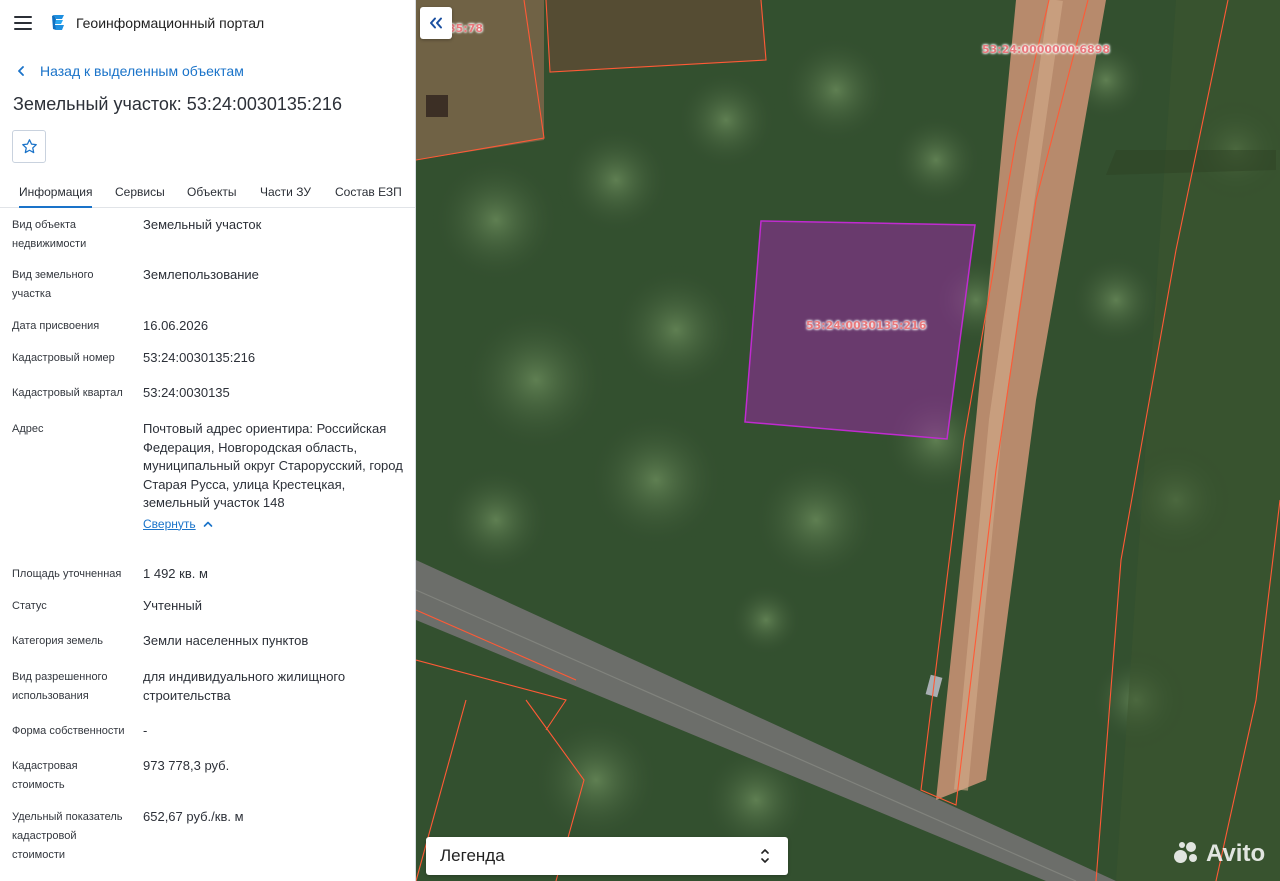 This screenshot has height=881, width=1280. What do you see at coordinates (1236, 853) in the screenshot?
I see `avito-wordmark: Avito` at bounding box center [1236, 853].